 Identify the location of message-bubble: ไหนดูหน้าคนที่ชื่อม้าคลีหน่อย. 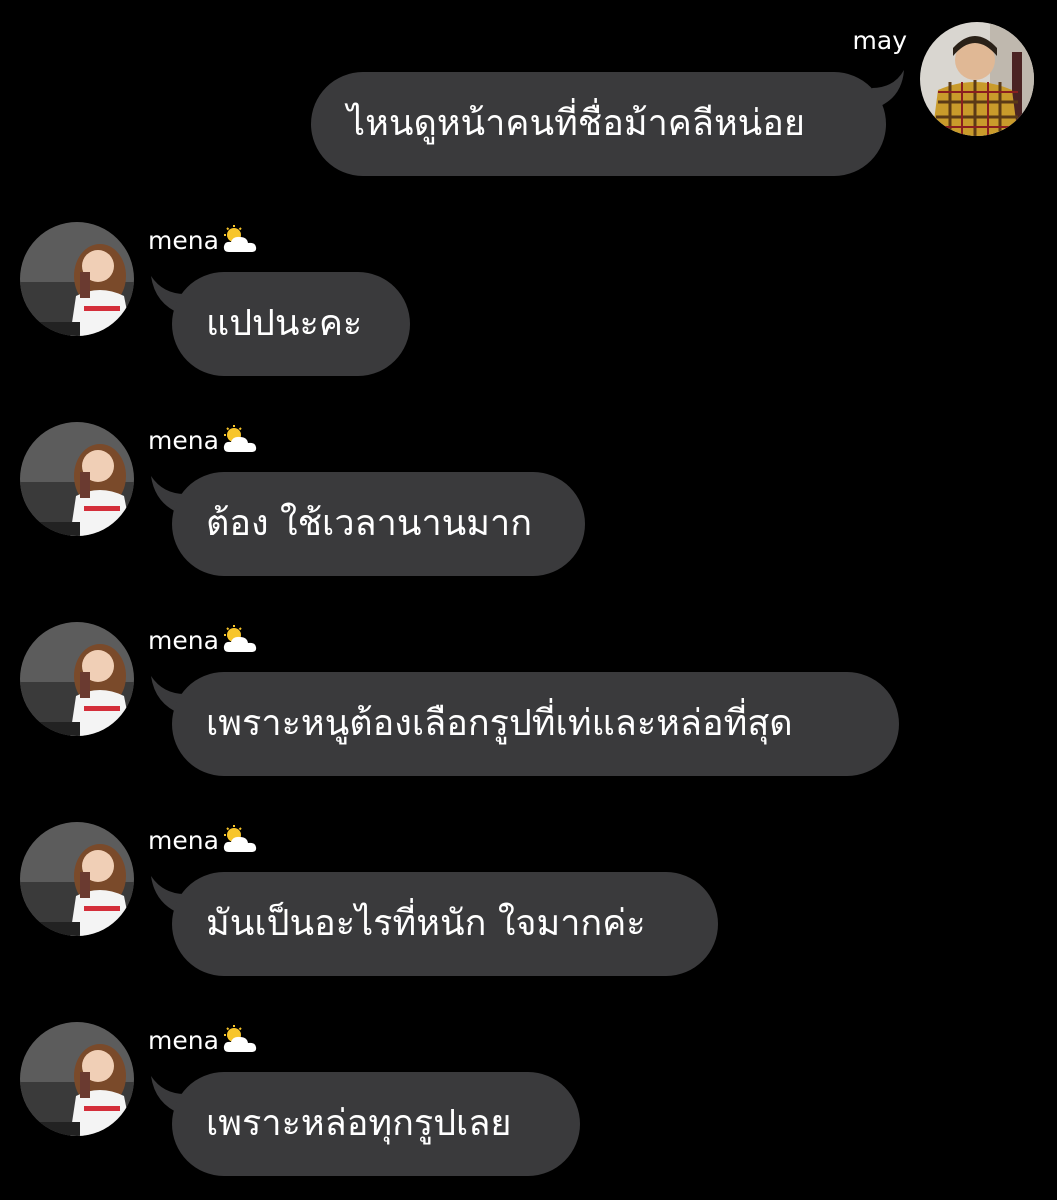
(598, 124).